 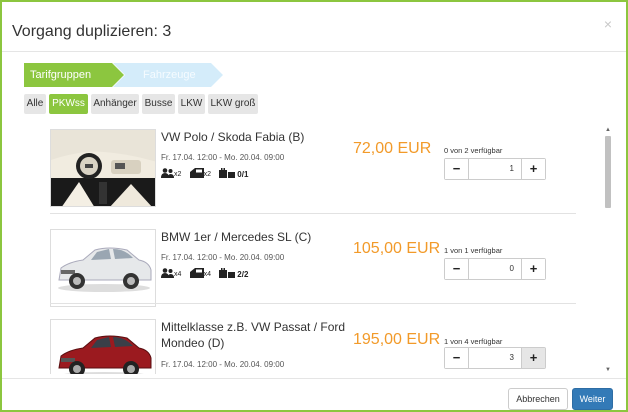 I want to click on quantity-input: 1, so click(x=495, y=169).